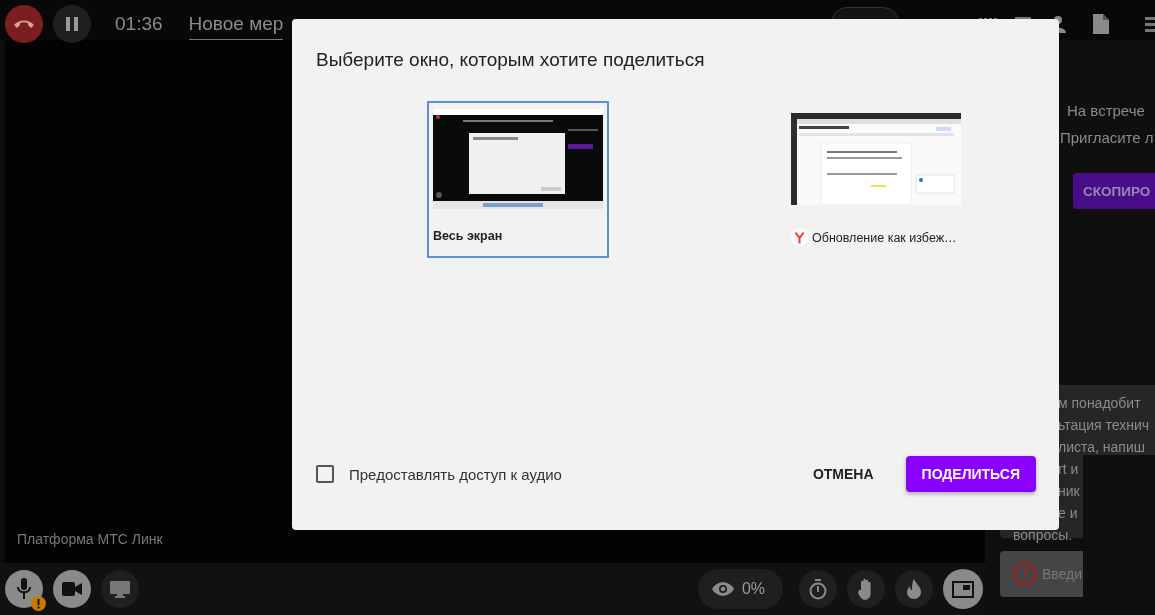 This screenshot has width=1155, height=615. What do you see at coordinates (511, 60) in the screenshot?
I see `dialog-title: Выберите окно, которым хотите поделиться` at bounding box center [511, 60].